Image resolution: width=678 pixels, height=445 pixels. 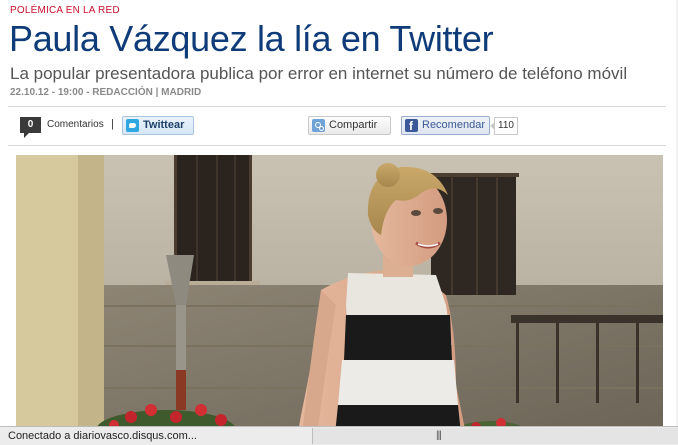 What do you see at coordinates (164, 125) in the screenshot?
I see `tweet-button-label: Twittear` at bounding box center [164, 125].